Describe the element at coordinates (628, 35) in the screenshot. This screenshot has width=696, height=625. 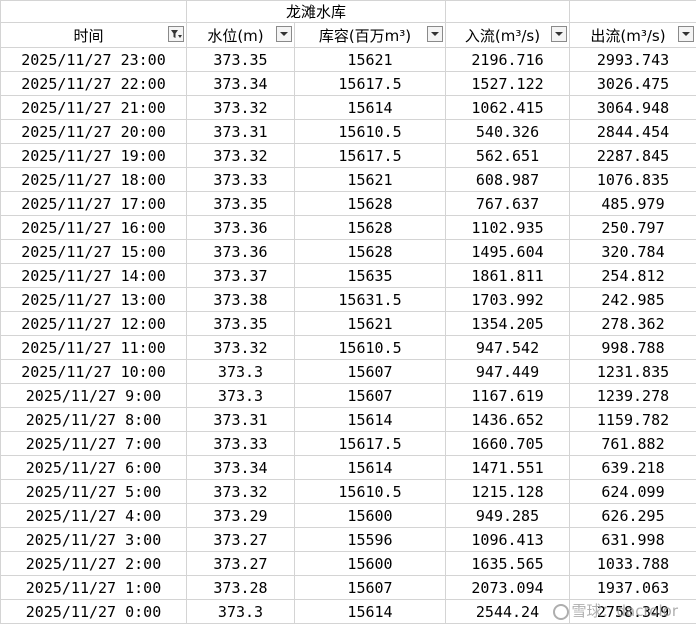
I see `column-header-label: 出流(m³/s)` at that location.